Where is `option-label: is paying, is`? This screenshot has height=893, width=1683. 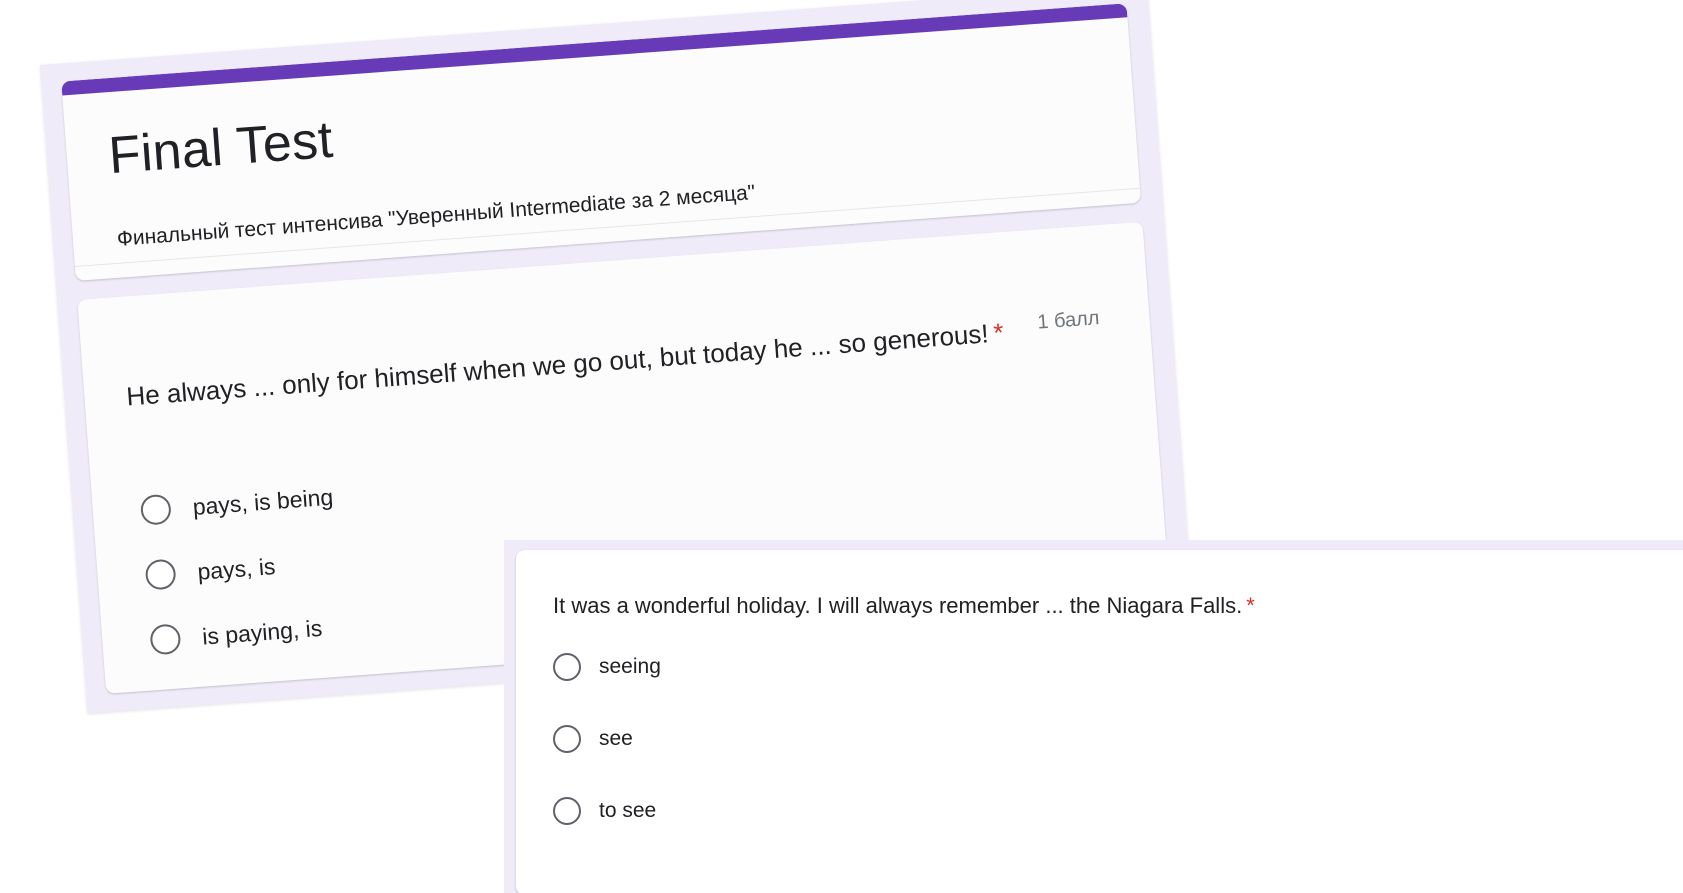
option-label: is paying, is is located at coordinates (262, 632).